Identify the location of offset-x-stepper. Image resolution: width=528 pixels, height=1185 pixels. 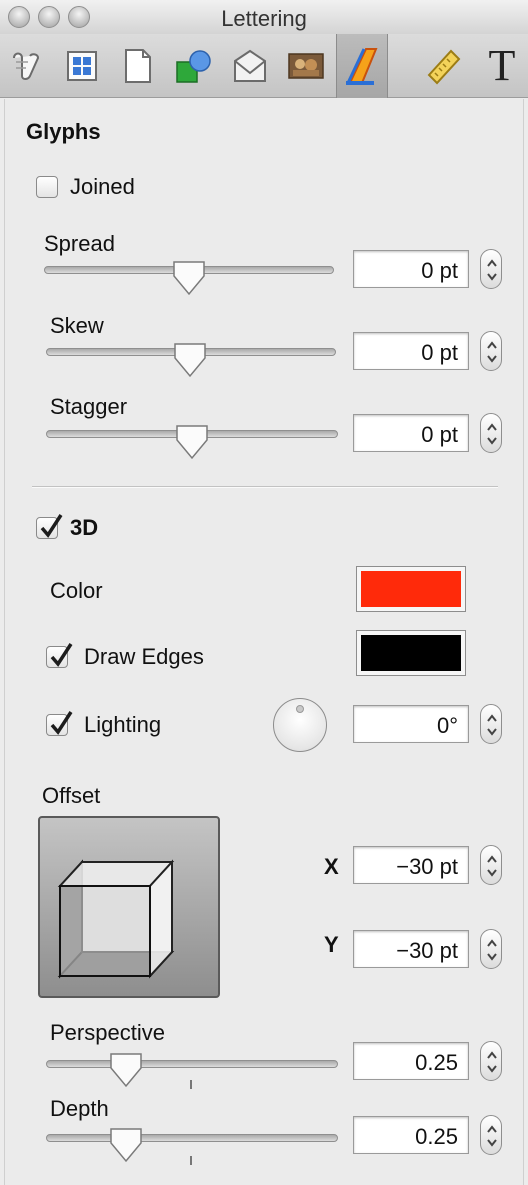
(491, 865).